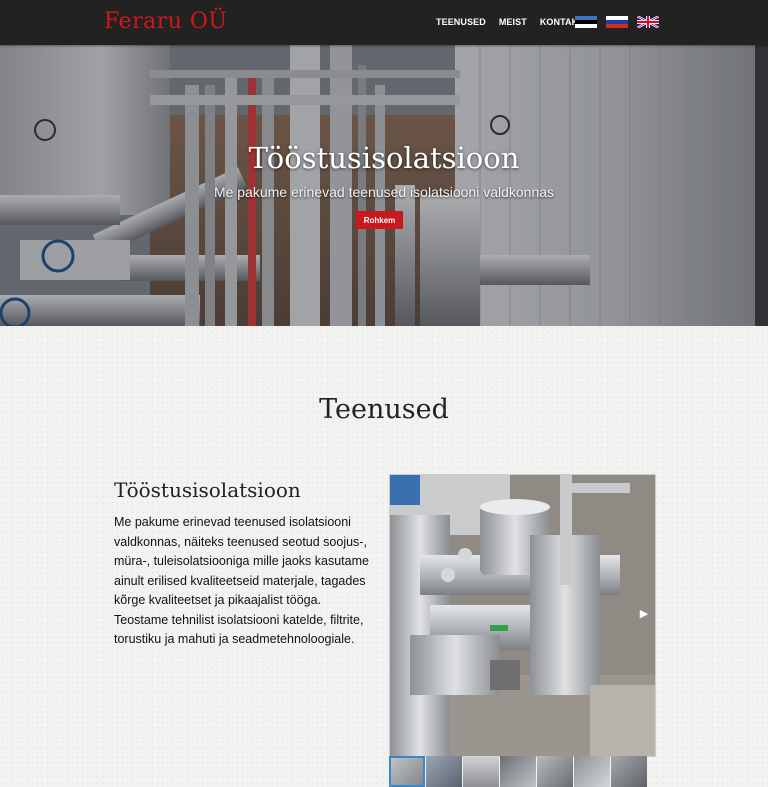 This screenshot has height=787, width=768. What do you see at coordinates (648, 22) in the screenshot?
I see `english-flag-icon` at bounding box center [648, 22].